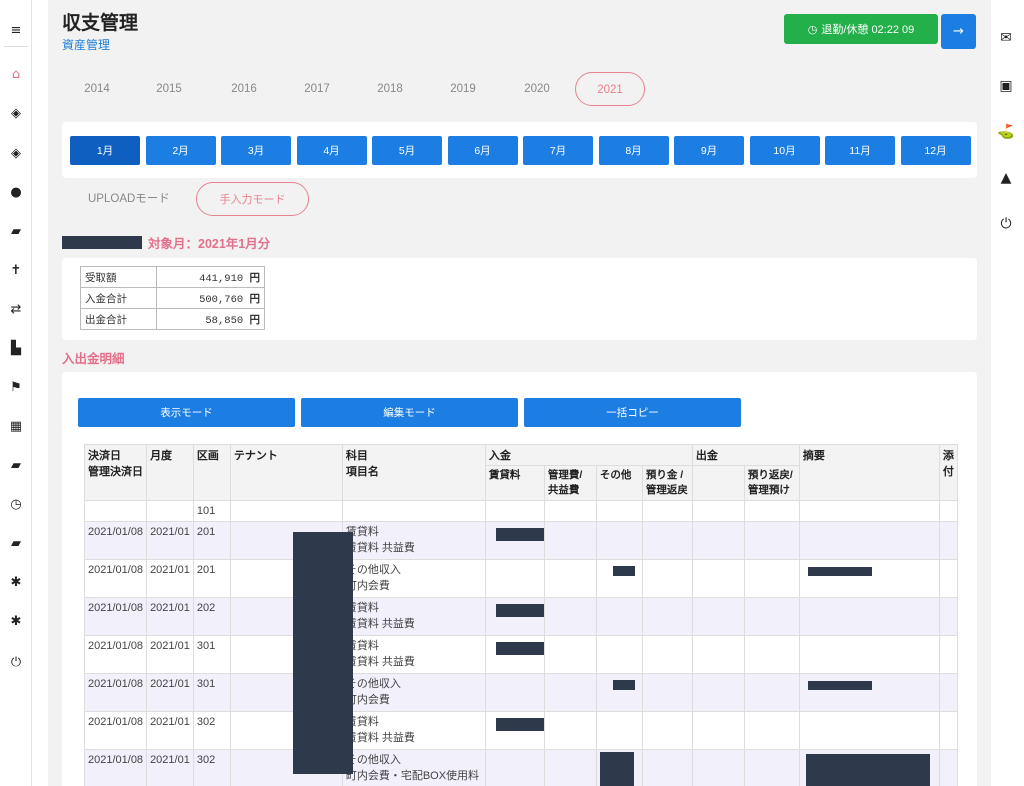  I want to click on table-row: 2021/01/08 2021/01 301 賃貸料 賃貸料 共益費, so click(520, 654).